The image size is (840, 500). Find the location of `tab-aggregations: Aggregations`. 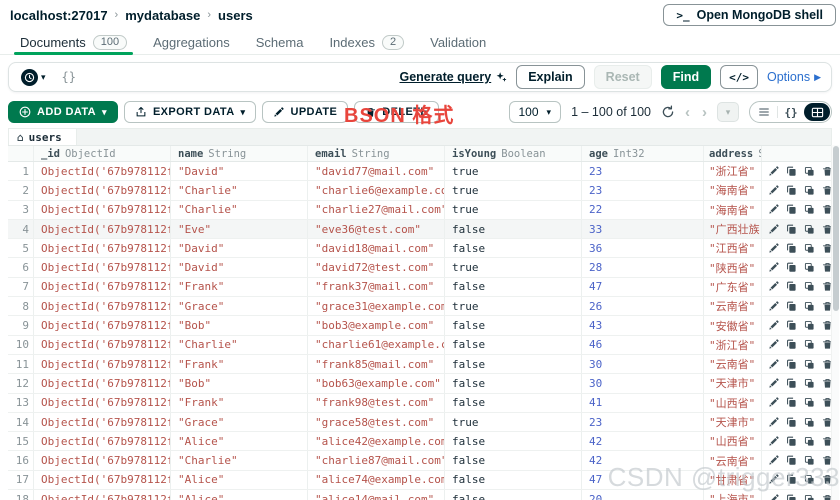

tab-aggregations: Aggregations is located at coordinates (191, 42).